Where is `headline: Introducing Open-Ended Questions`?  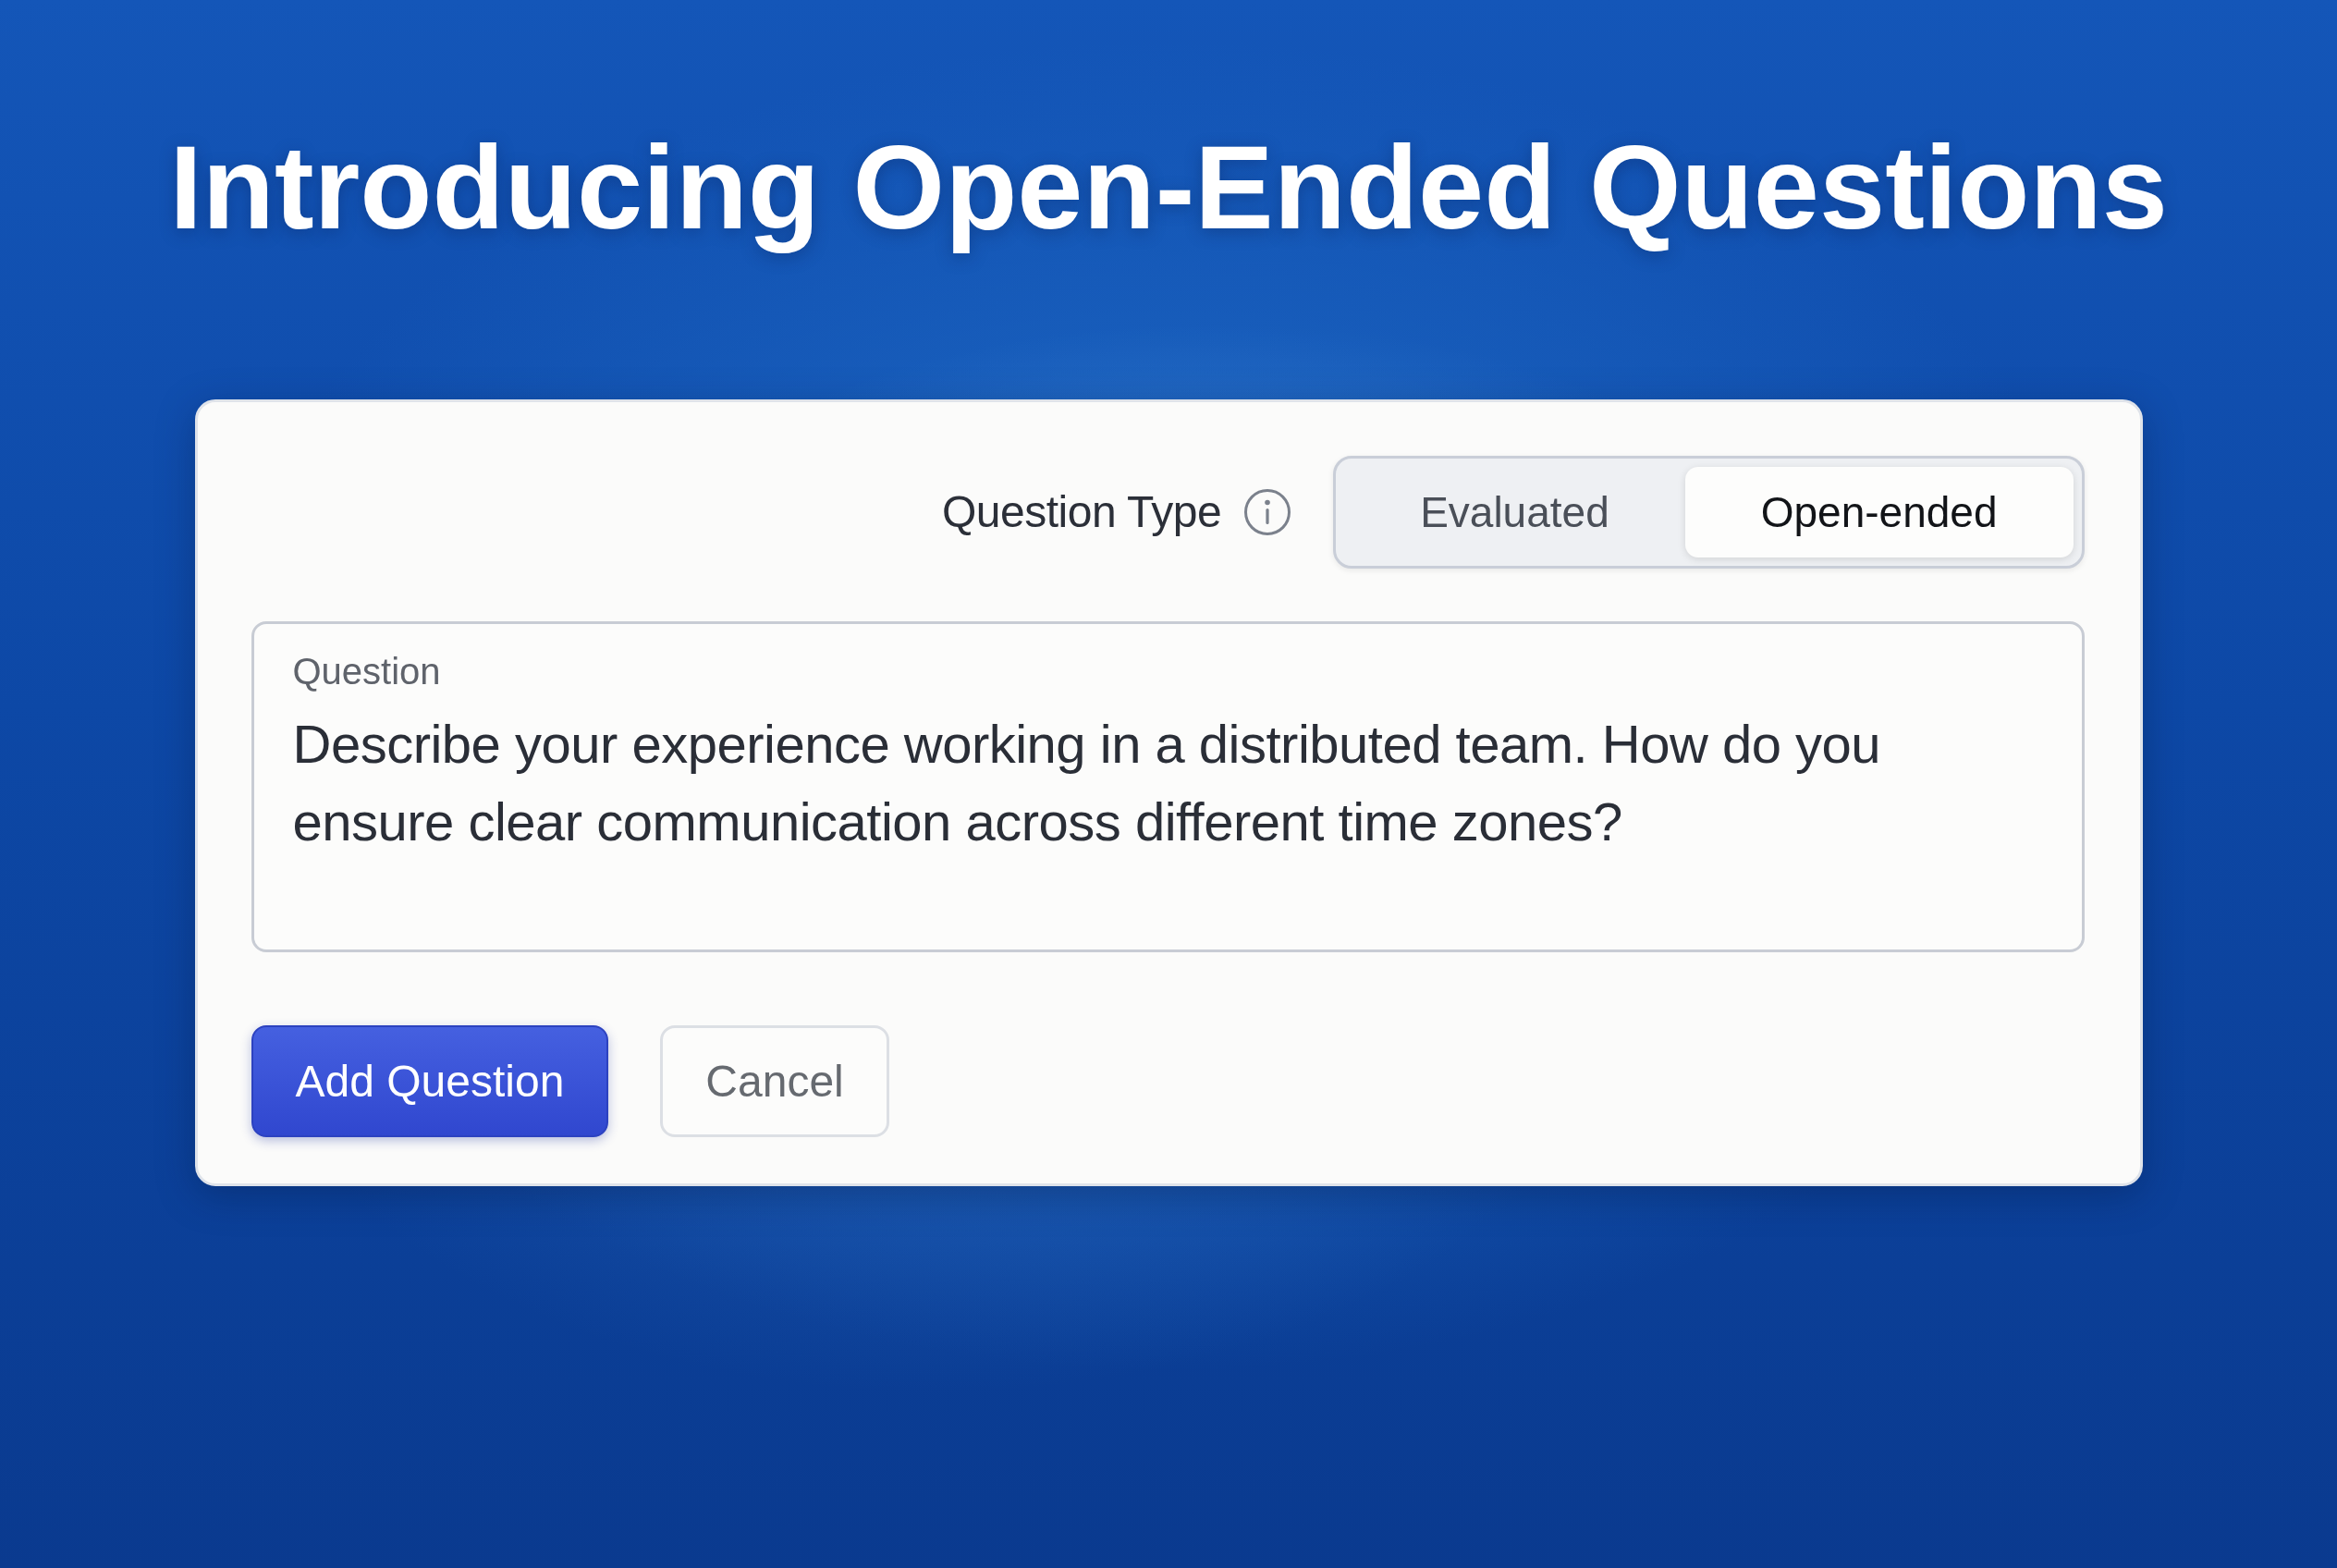 headline: Introducing Open-Ended Questions is located at coordinates (1168, 188).